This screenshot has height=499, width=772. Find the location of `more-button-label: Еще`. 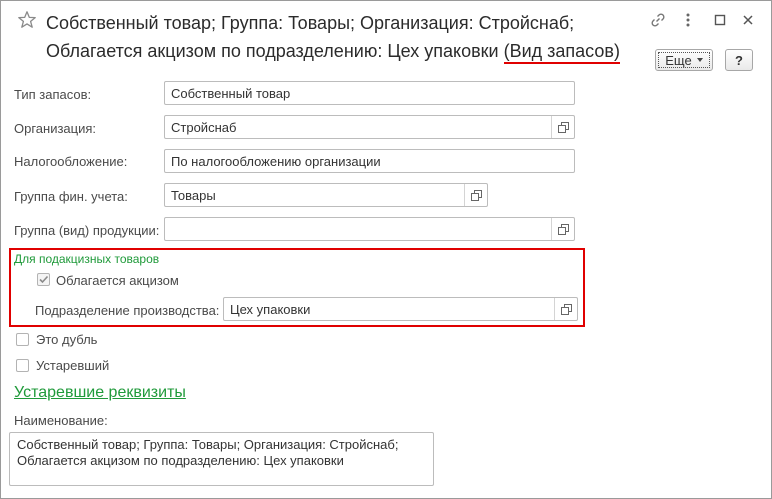

more-button-label: Еще is located at coordinates (678, 60).